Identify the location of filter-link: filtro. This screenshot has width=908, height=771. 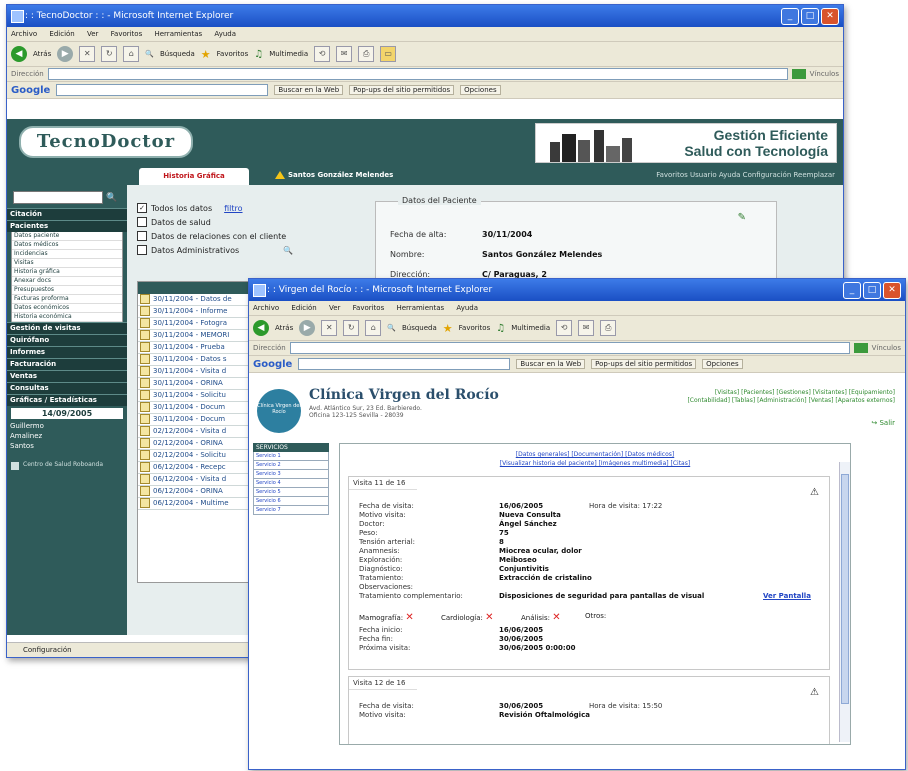
(233, 208).